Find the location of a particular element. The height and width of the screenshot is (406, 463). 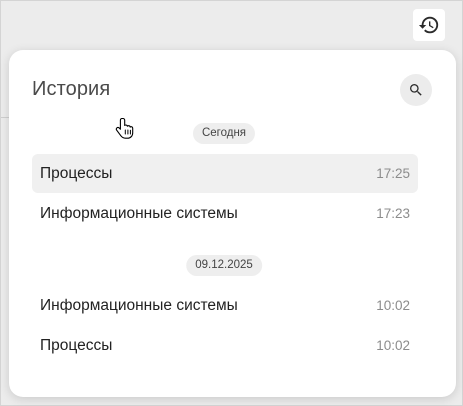

history-button is located at coordinates (429, 25).